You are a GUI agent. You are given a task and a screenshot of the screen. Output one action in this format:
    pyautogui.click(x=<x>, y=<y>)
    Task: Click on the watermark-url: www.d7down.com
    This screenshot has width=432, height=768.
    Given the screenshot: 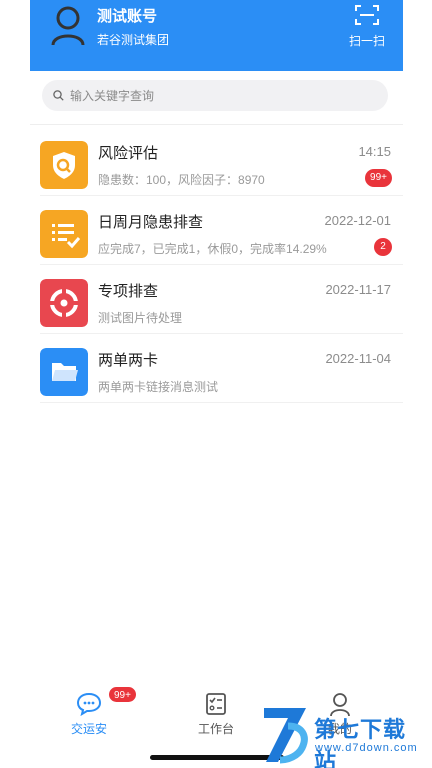 What is the action you would take?
    pyautogui.click(x=366, y=748)
    